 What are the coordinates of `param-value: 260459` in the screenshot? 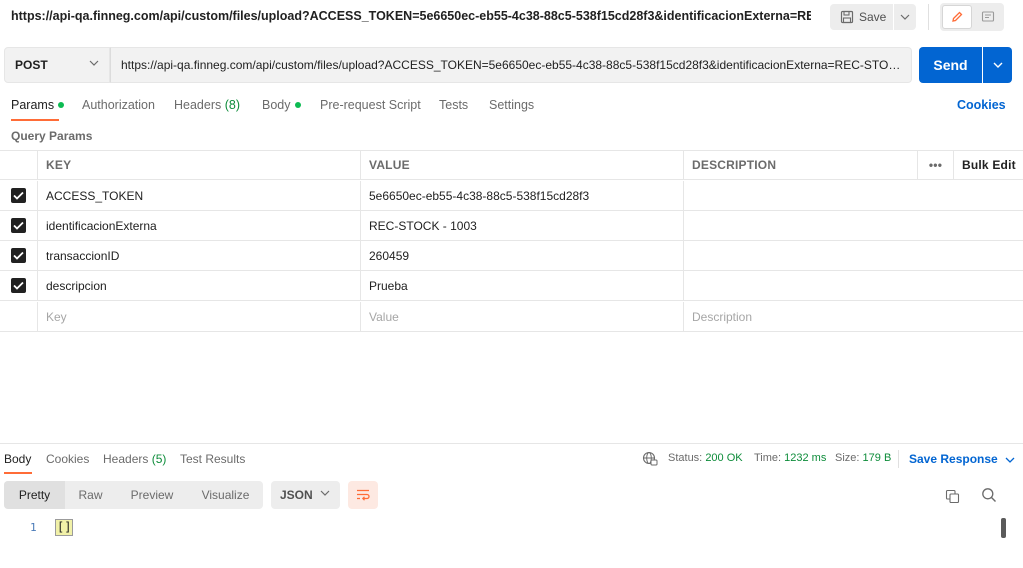 It's located at (522, 255).